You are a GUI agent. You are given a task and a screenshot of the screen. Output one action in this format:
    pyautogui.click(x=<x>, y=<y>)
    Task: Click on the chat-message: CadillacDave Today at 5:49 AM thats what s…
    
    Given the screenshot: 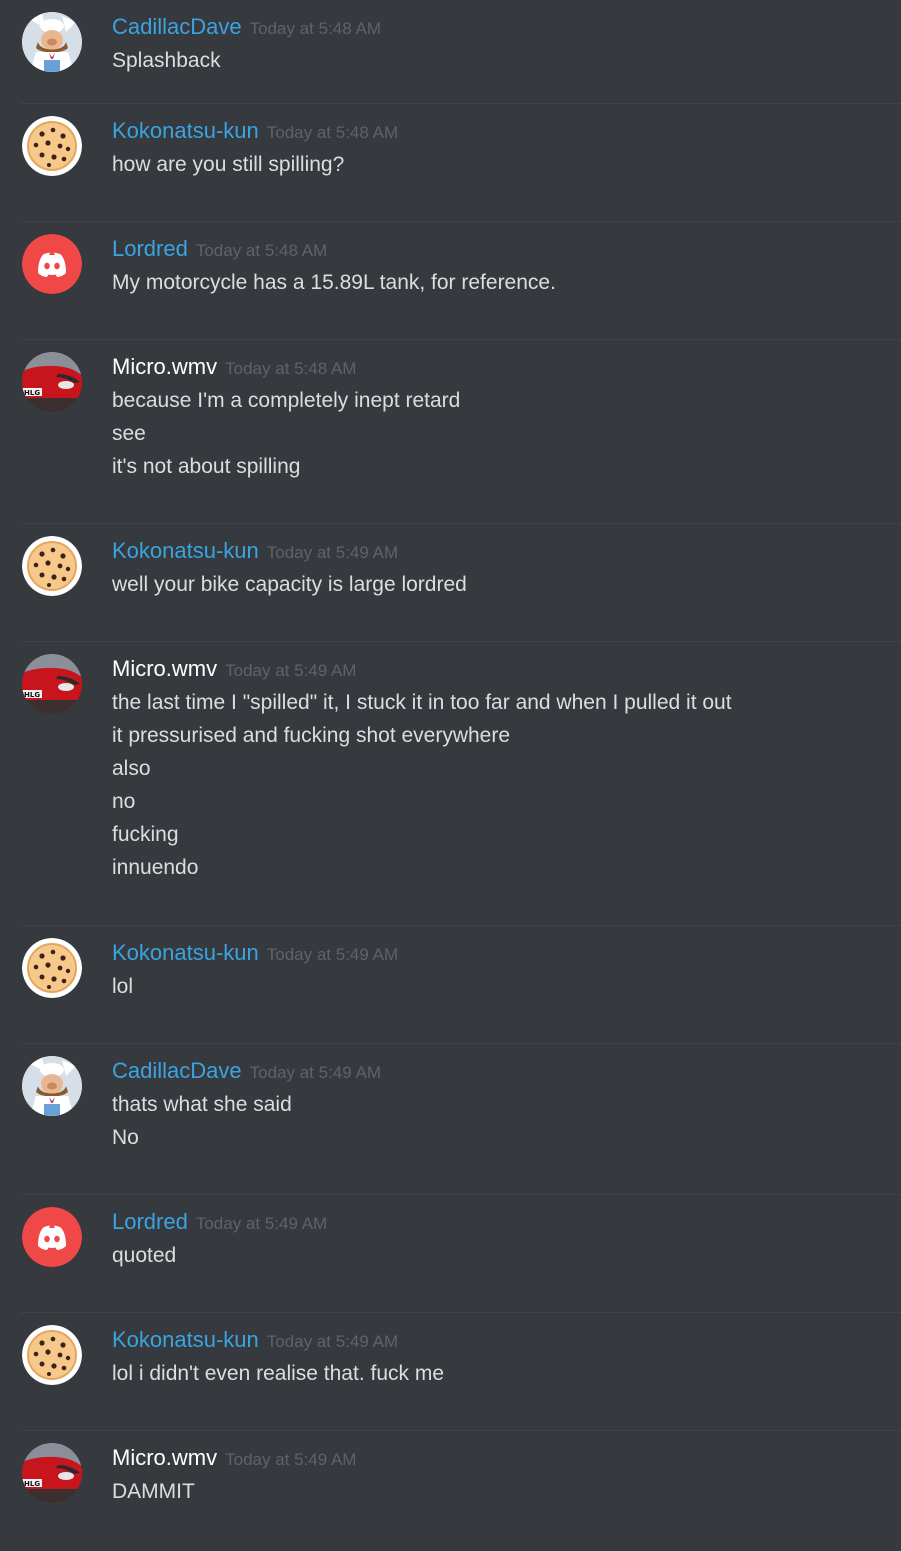 What is the action you would take?
    pyautogui.click(x=460, y=1119)
    